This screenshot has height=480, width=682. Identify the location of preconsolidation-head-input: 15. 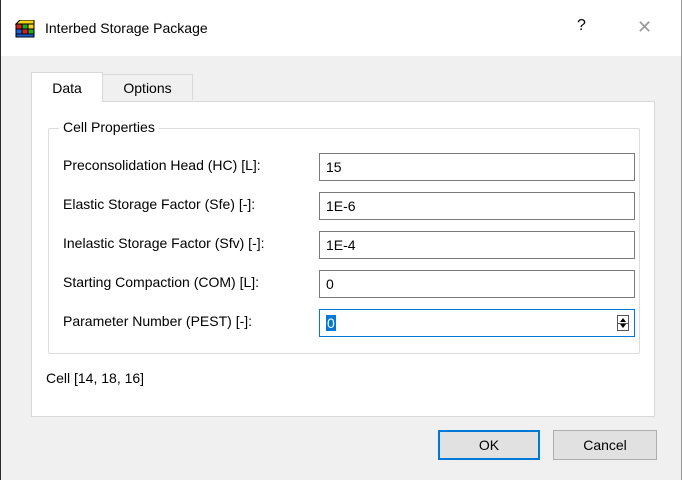
(477, 167).